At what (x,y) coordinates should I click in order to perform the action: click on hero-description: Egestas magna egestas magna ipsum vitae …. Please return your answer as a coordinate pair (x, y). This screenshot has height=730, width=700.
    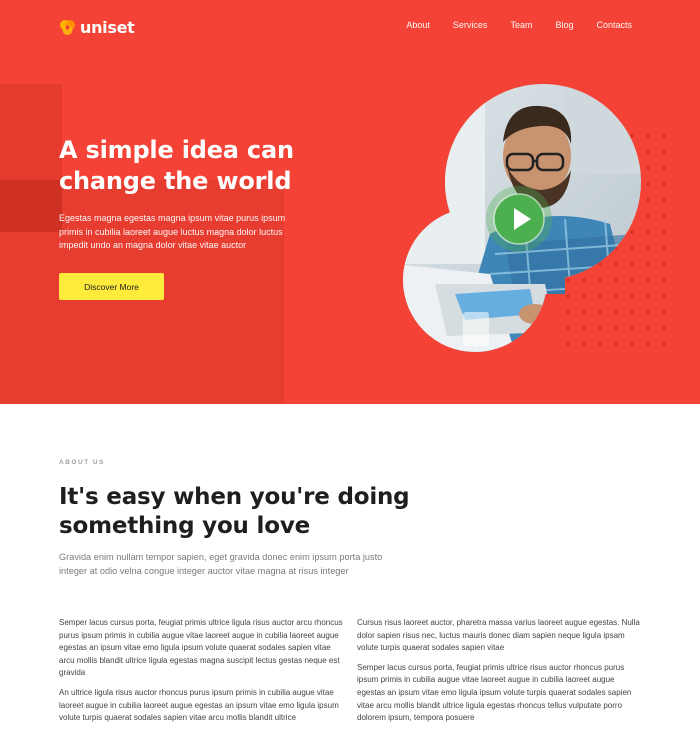
    Looking at the image, I should click on (172, 231).